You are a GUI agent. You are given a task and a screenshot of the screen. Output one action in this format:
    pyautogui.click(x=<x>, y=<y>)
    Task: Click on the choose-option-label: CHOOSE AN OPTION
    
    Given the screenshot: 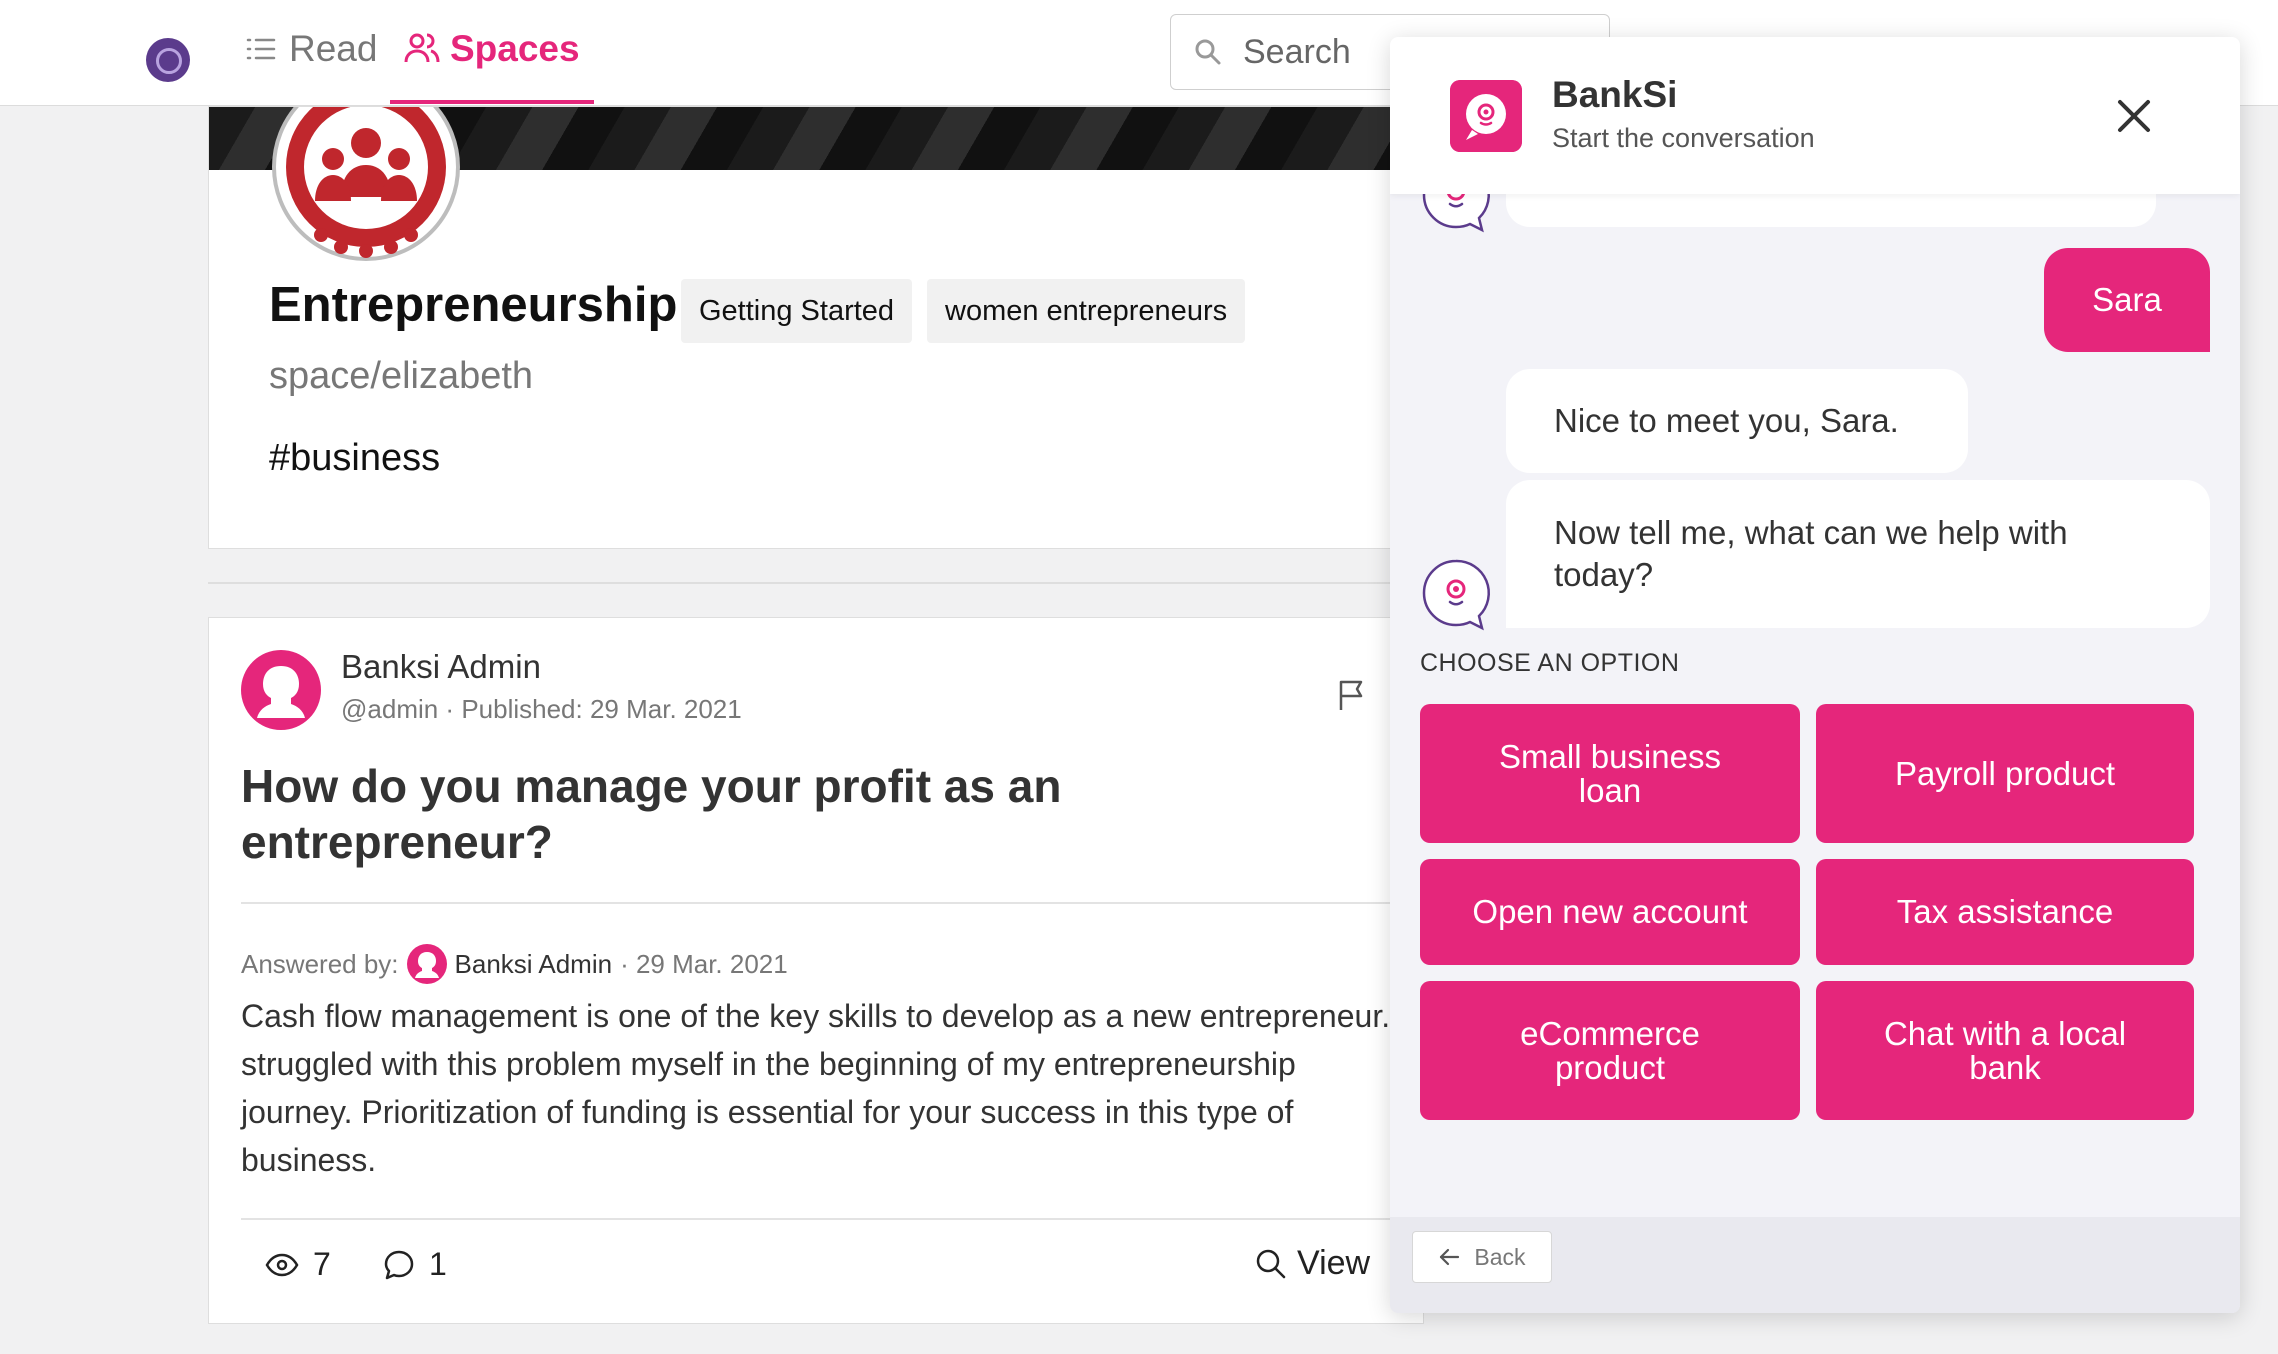 What is the action you would take?
    pyautogui.click(x=1550, y=663)
    